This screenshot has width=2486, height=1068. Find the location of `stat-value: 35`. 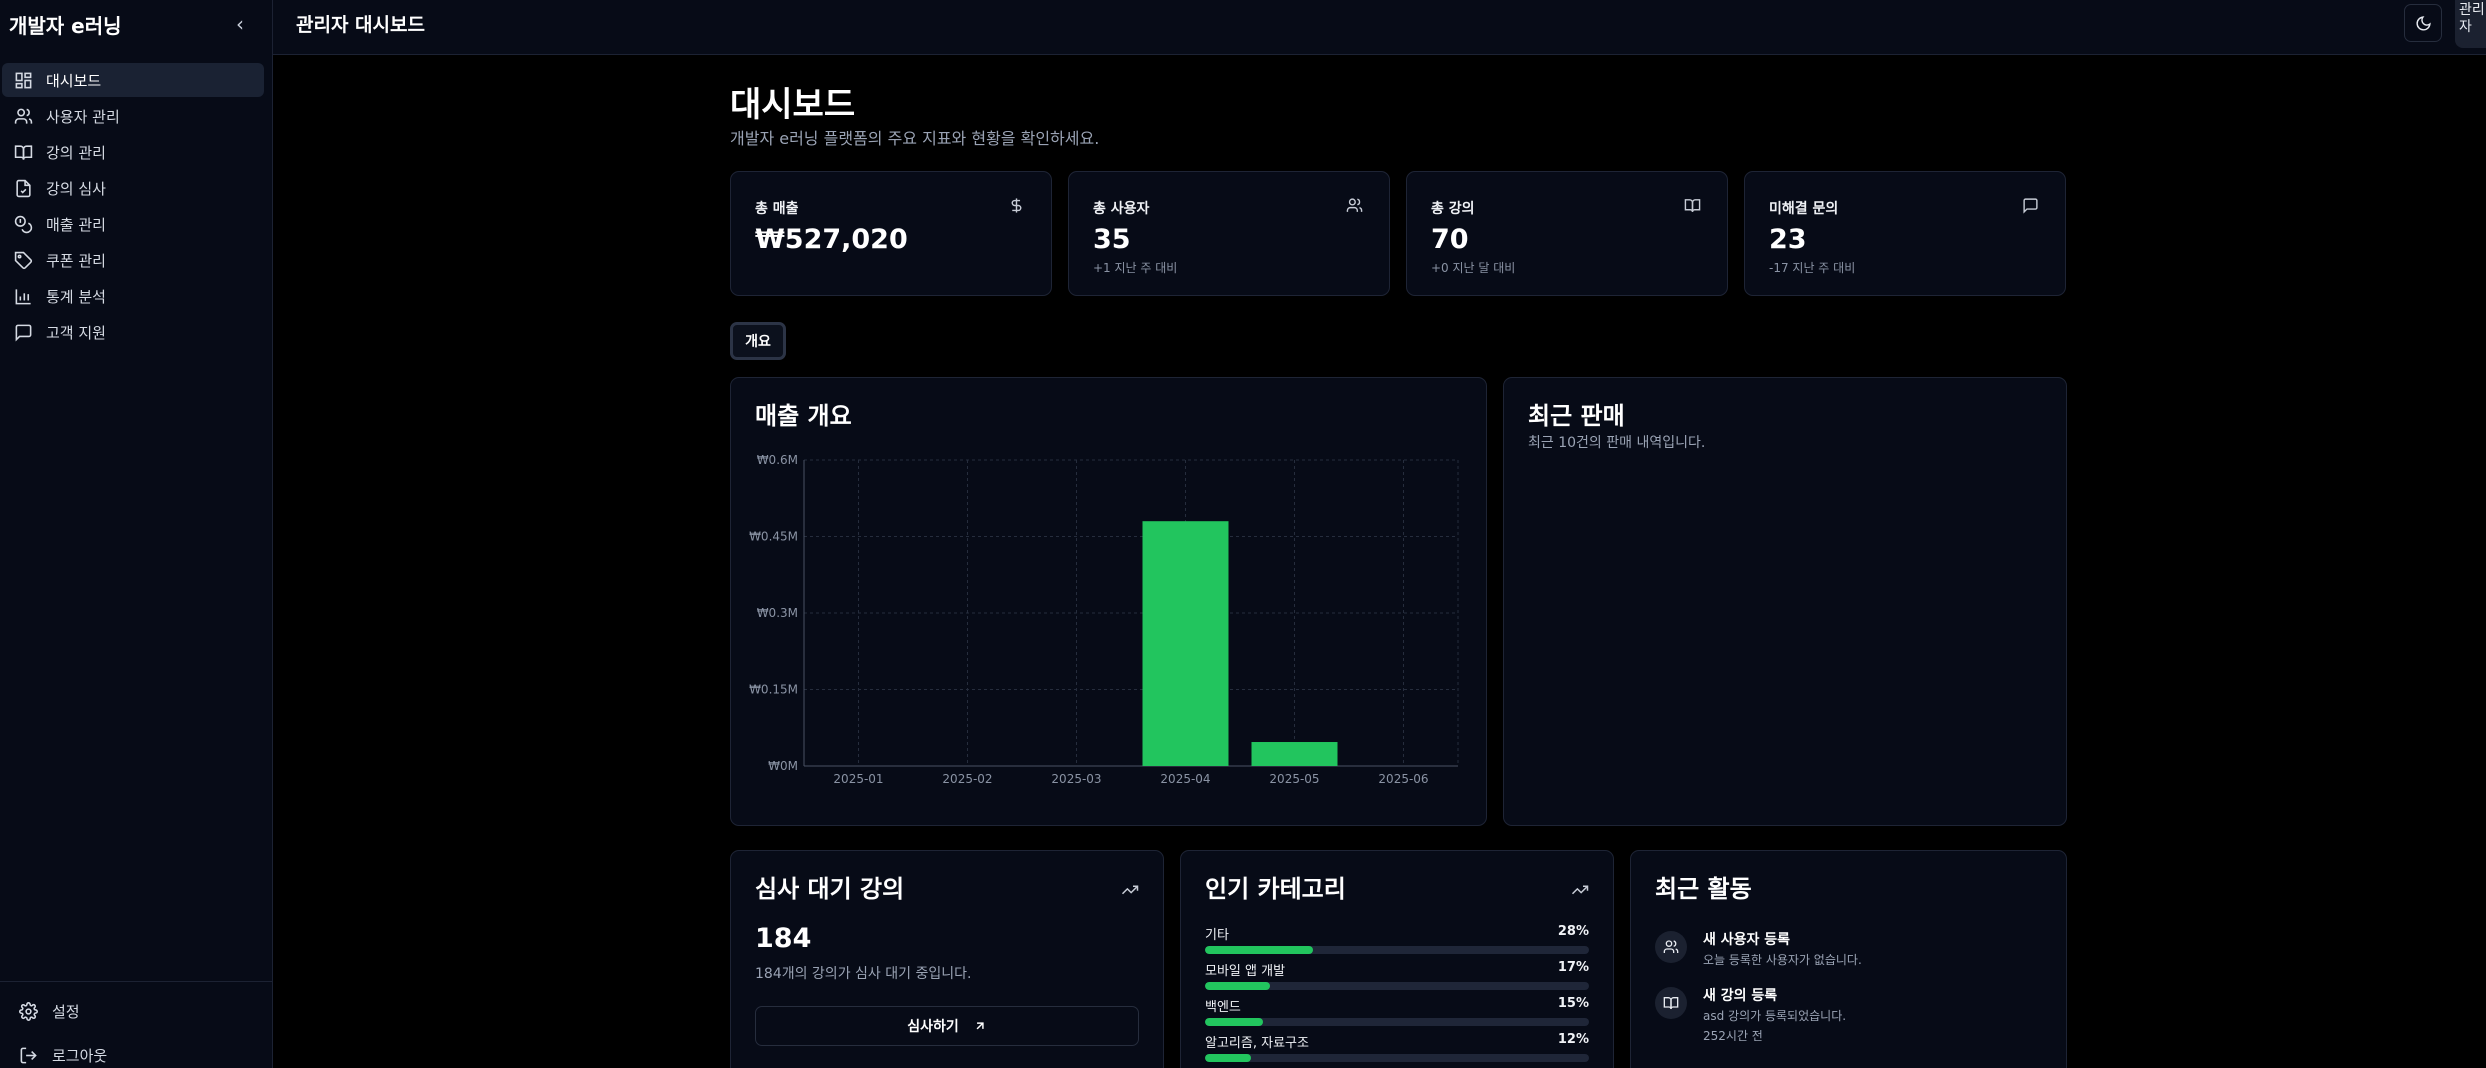

stat-value: 35 is located at coordinates (1112, 239).